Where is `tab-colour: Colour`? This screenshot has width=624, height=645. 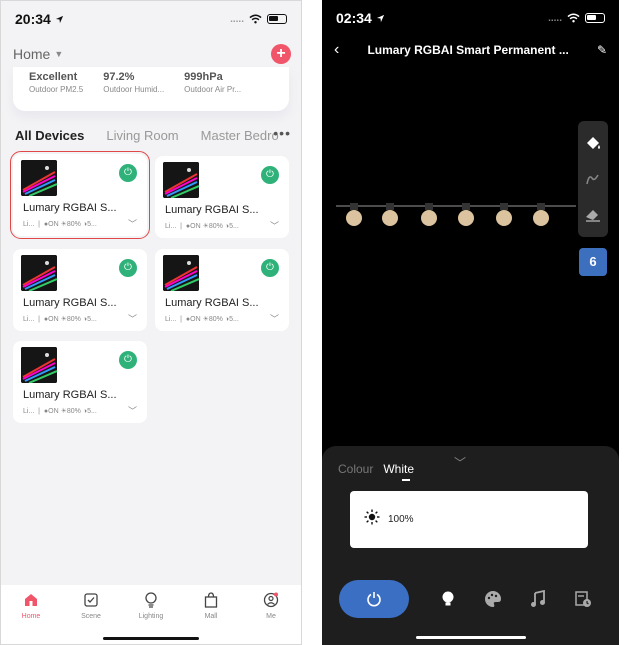
tab-colour: Colour is located at coordinates (355, 469).